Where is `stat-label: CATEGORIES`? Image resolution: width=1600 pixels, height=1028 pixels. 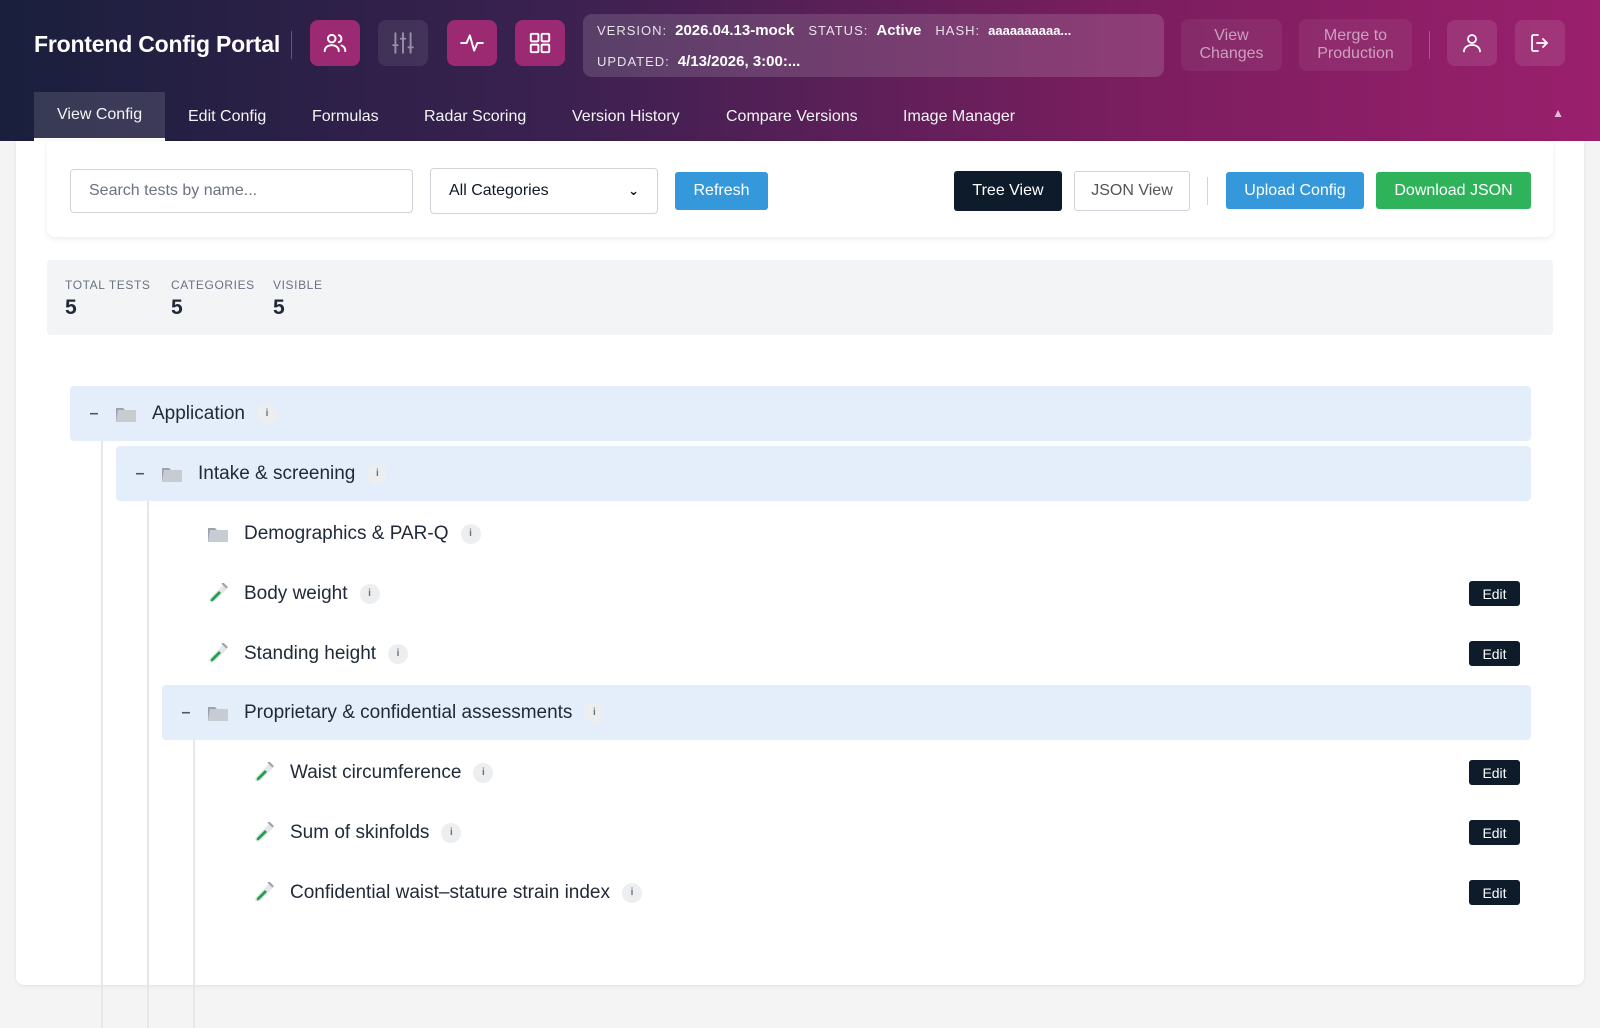 stat-label: CATEGORIES is located at coordinates (213, 285).